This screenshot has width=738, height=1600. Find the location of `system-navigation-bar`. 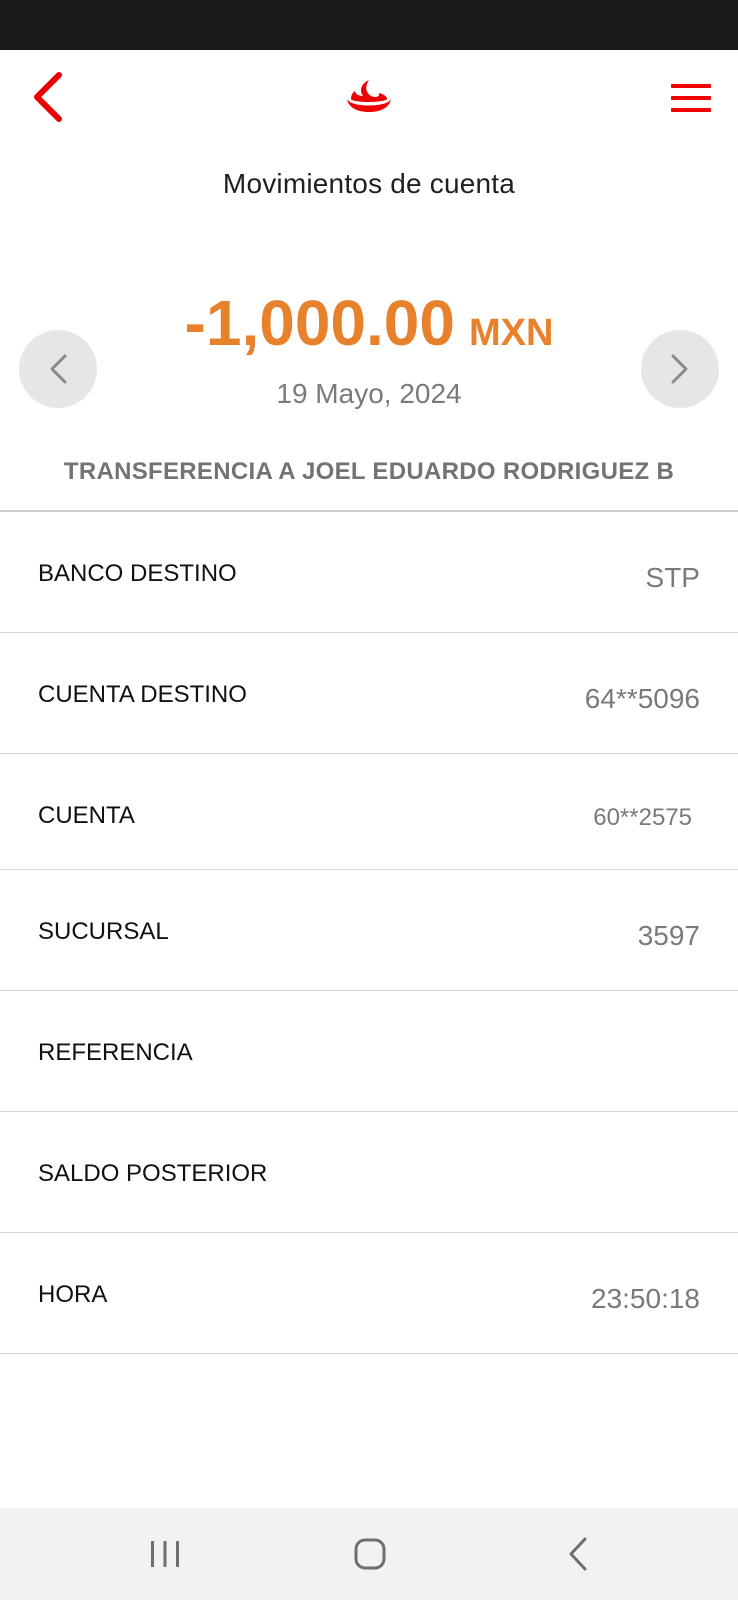

system-navigation-bar is located at coordinates (369, 1554).